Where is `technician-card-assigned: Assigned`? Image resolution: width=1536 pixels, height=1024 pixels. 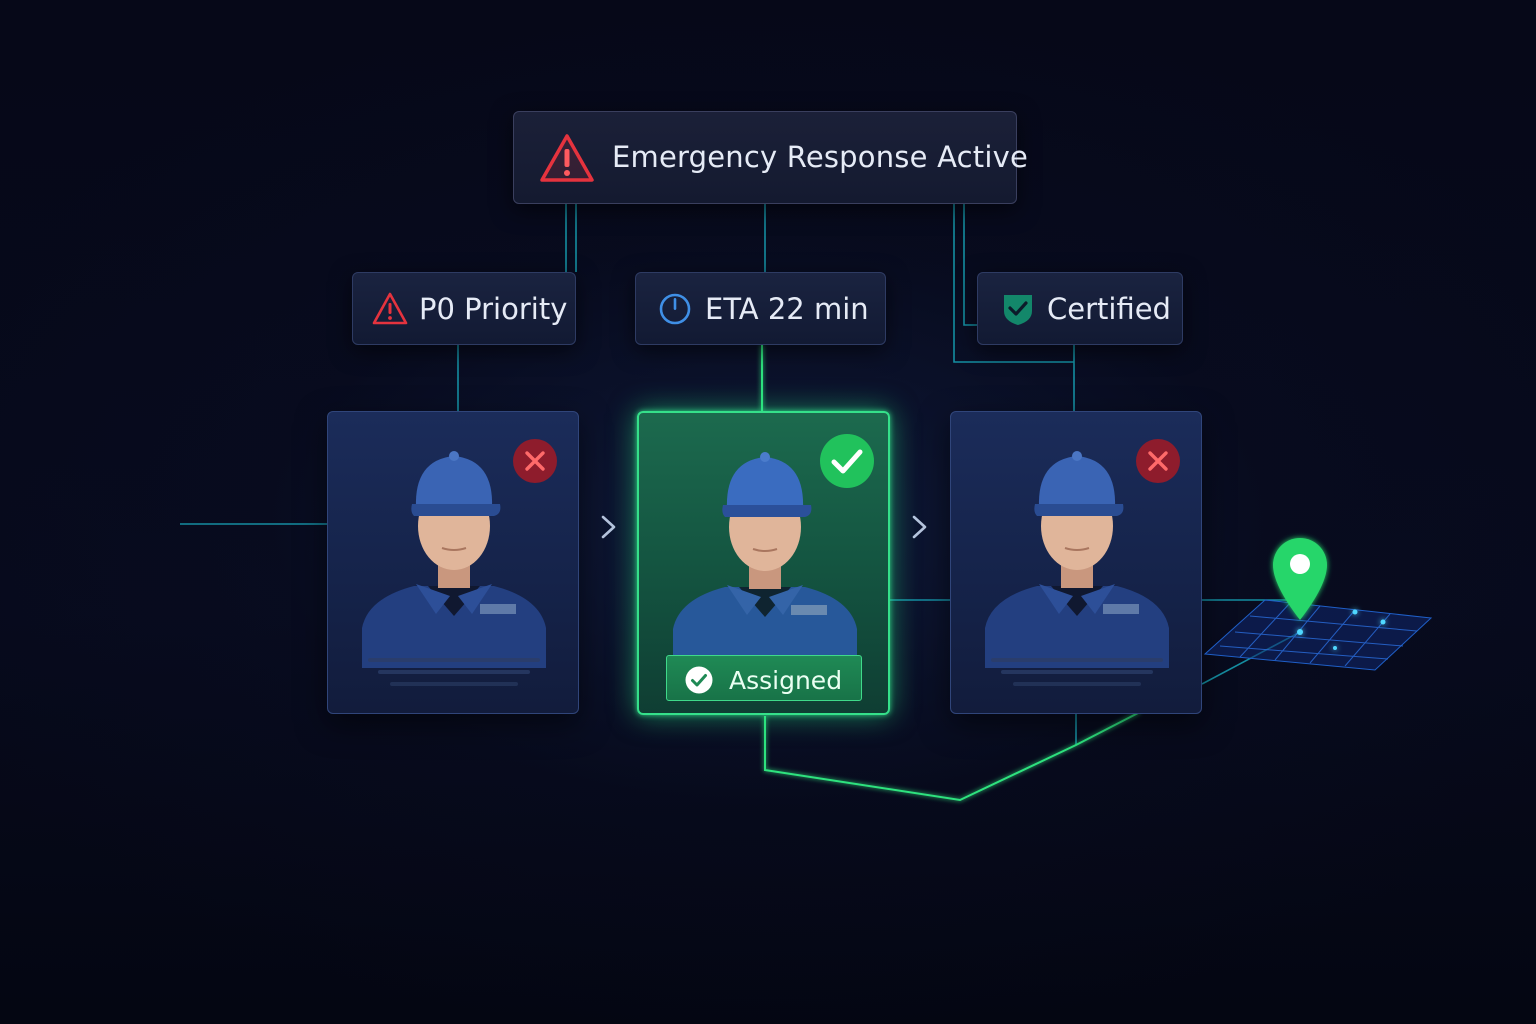
technician-card-assigned: Assigned is located at coordinates (763, 563).